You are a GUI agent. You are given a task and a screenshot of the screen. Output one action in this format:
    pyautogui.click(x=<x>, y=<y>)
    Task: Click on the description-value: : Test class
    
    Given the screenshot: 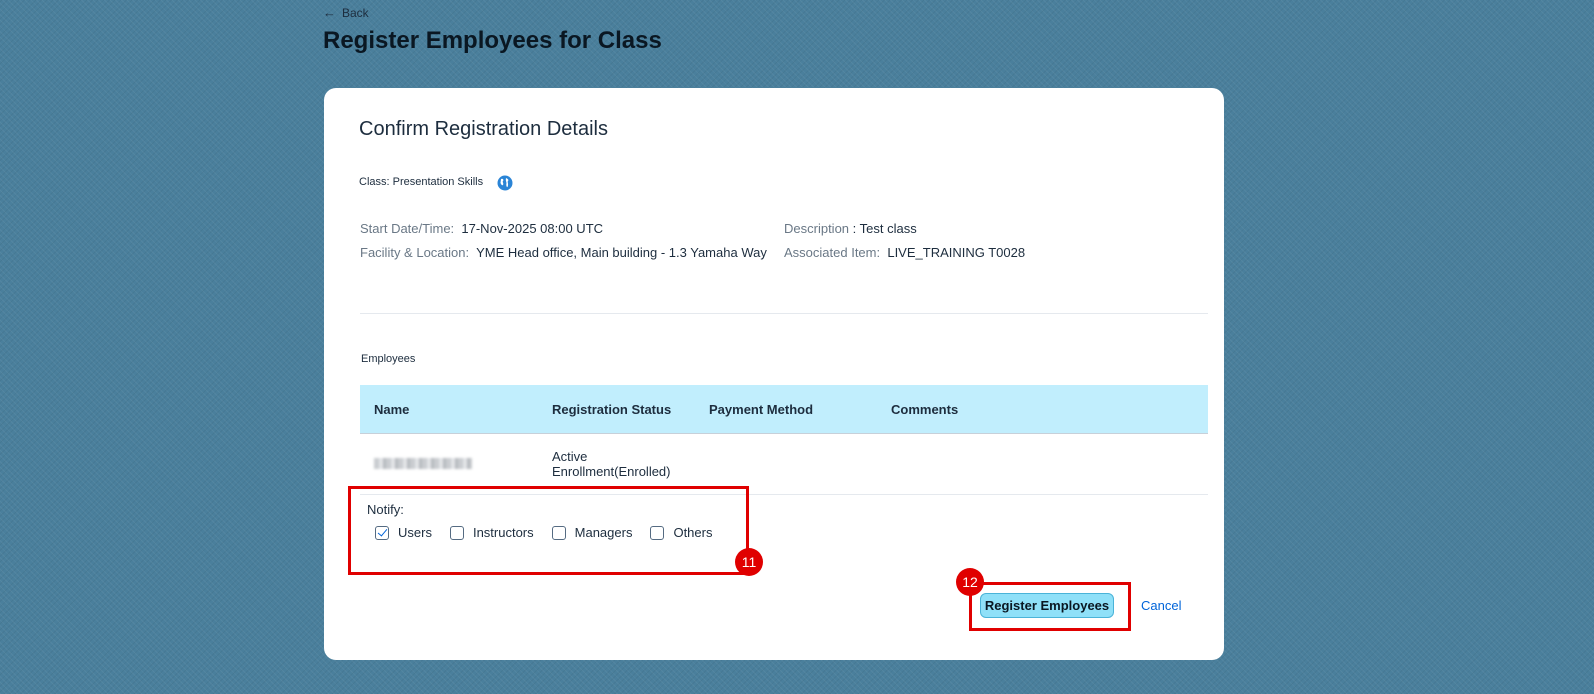 What is the action you would take?
    pyautogui.click(x=884, y=228)
    